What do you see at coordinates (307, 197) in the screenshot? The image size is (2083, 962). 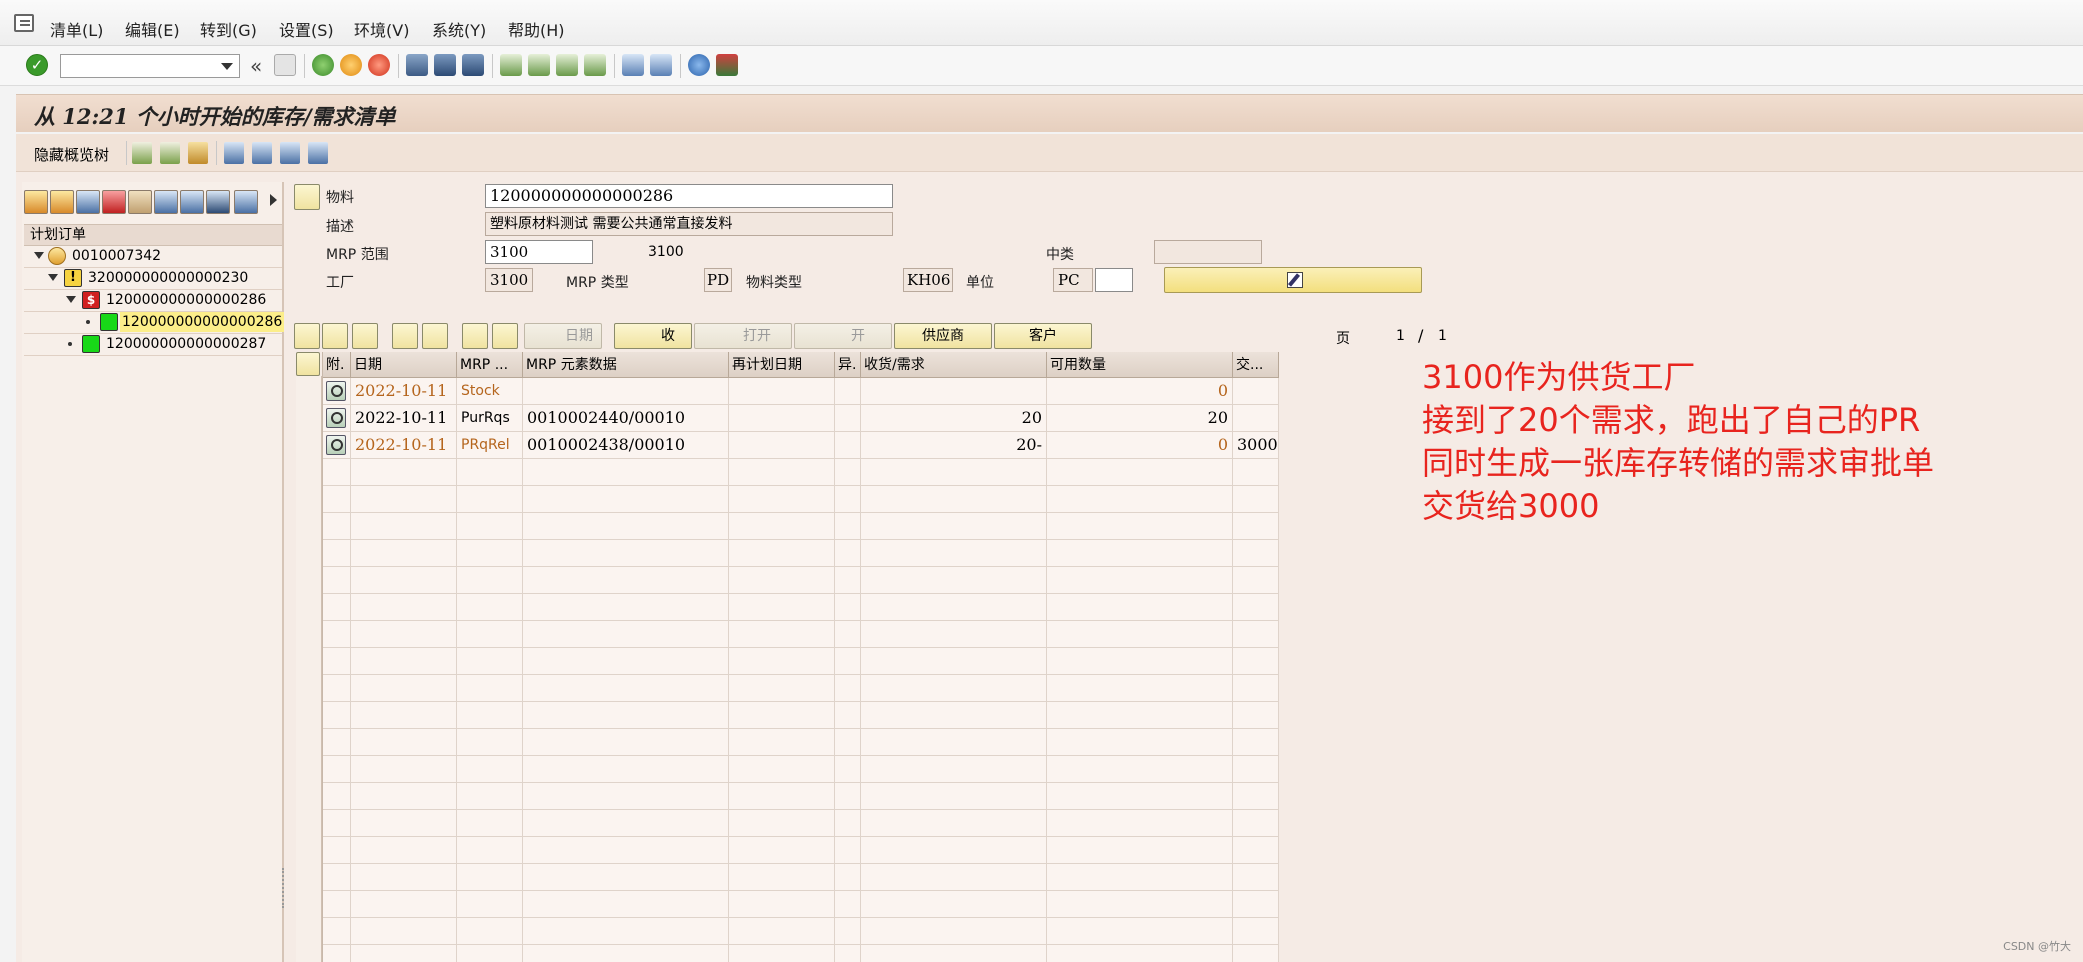 I see `header-toggle-icon` at bounding box center [307, 197].